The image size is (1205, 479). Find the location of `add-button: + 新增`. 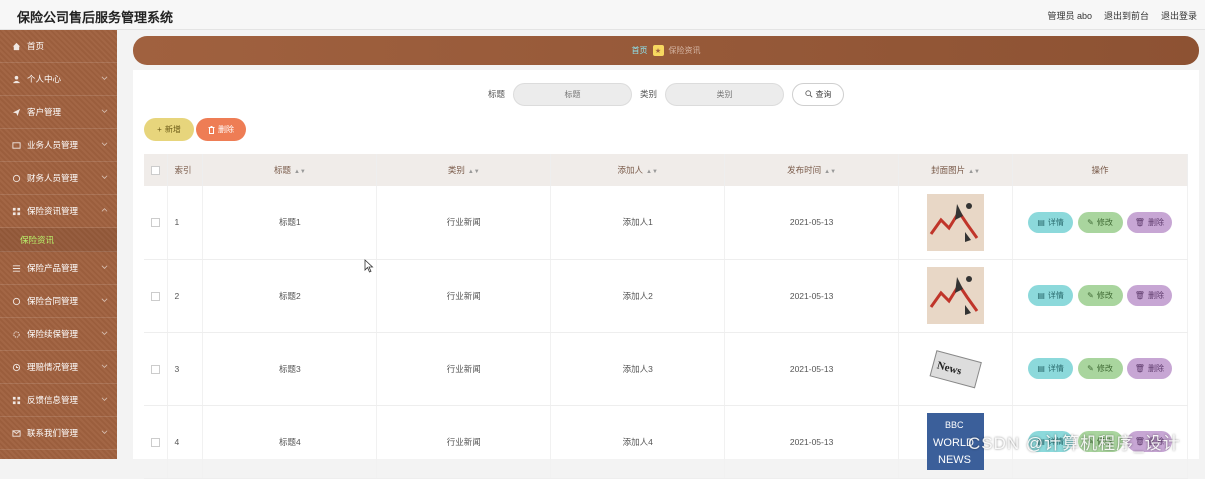

add-button: + 新增 is located at coordinates (169, 129).